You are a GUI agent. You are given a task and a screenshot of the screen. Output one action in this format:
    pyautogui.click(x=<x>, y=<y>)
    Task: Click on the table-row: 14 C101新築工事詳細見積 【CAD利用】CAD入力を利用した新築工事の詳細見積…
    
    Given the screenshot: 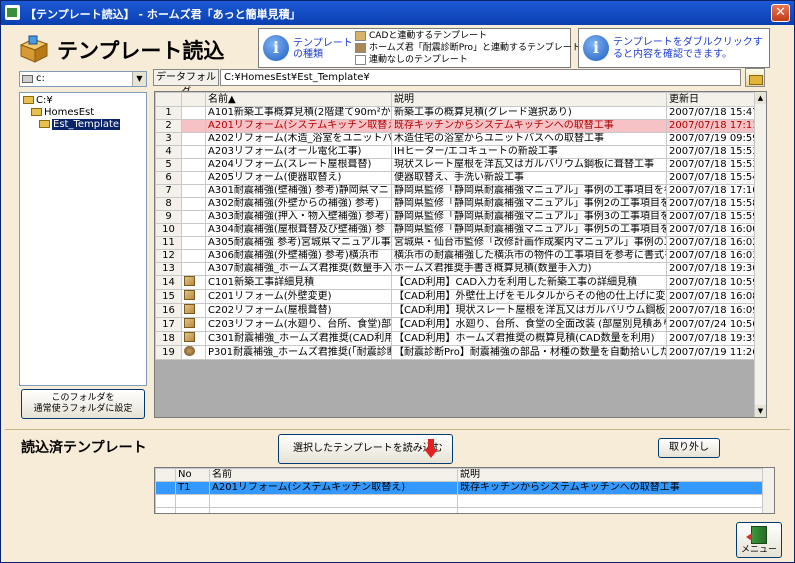 What is the action you would take?
    pyautogui.click(x=456, y=282)
    